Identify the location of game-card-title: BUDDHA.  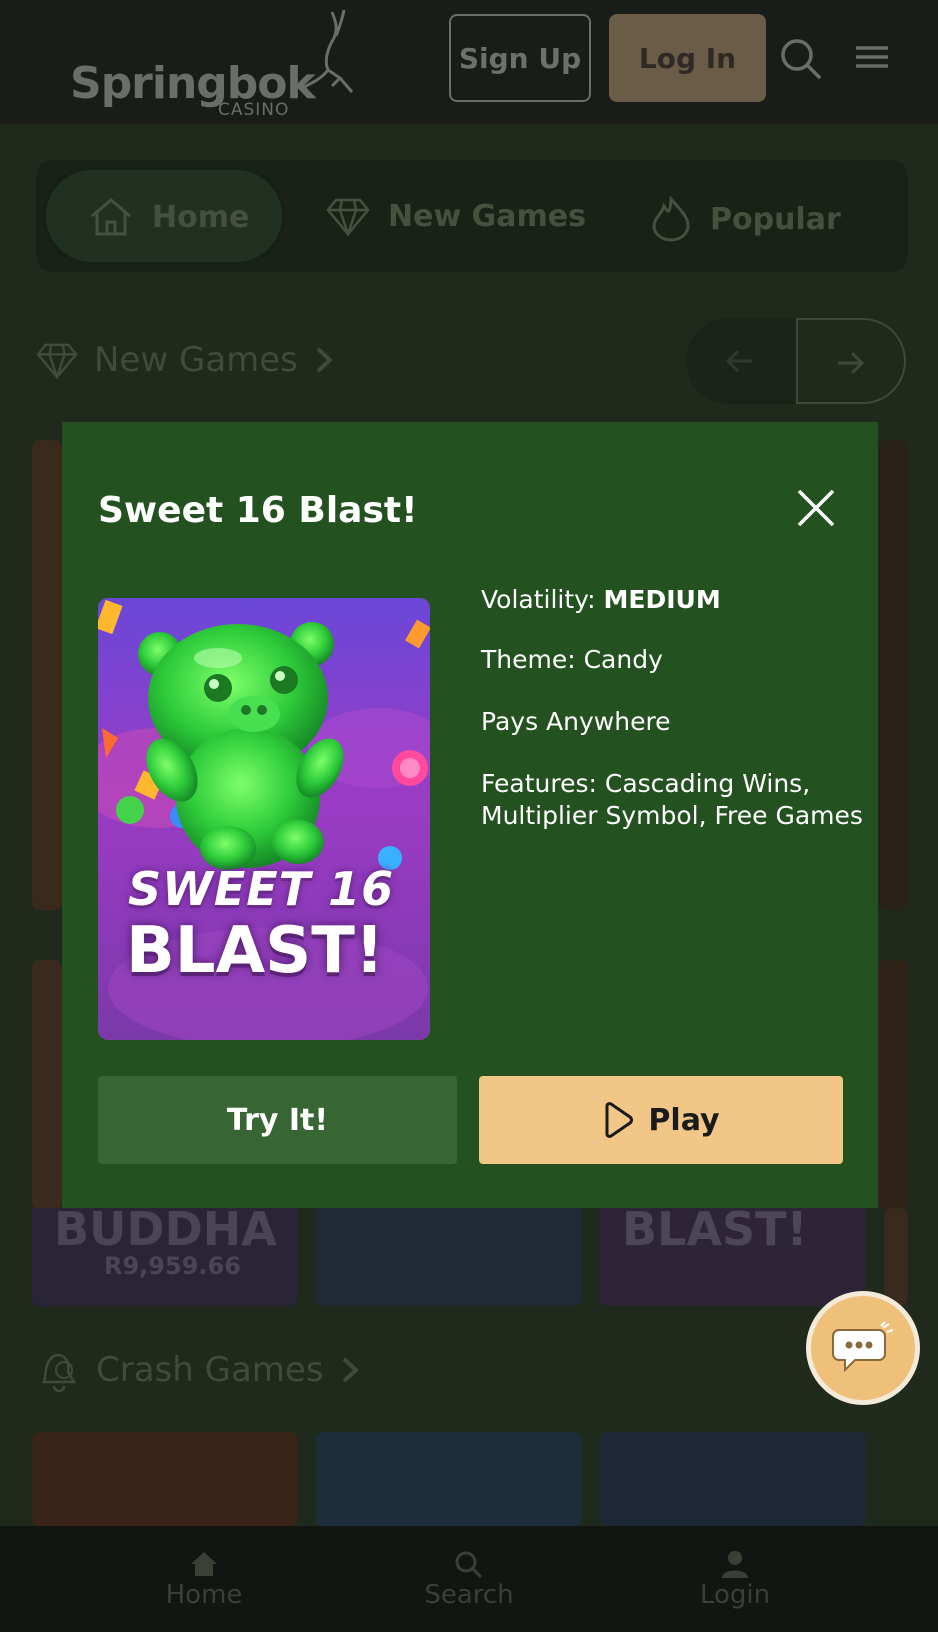
(165, 1229).